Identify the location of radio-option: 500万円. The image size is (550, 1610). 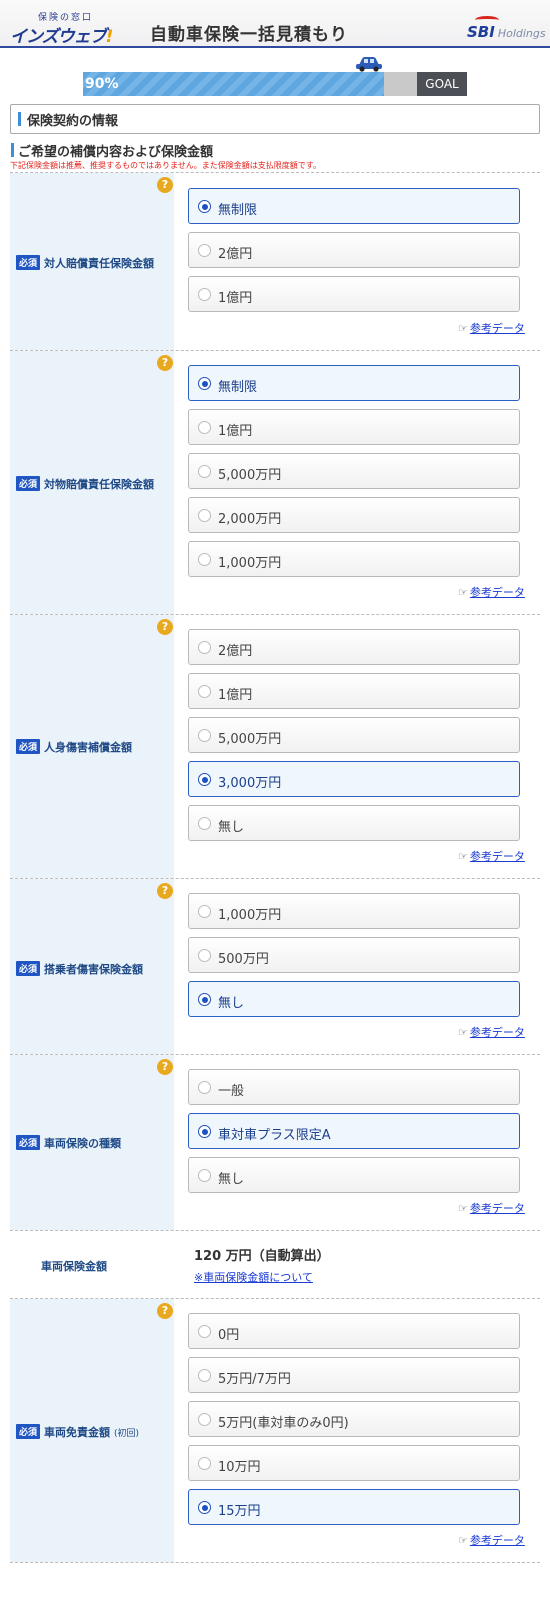
(354, 955).